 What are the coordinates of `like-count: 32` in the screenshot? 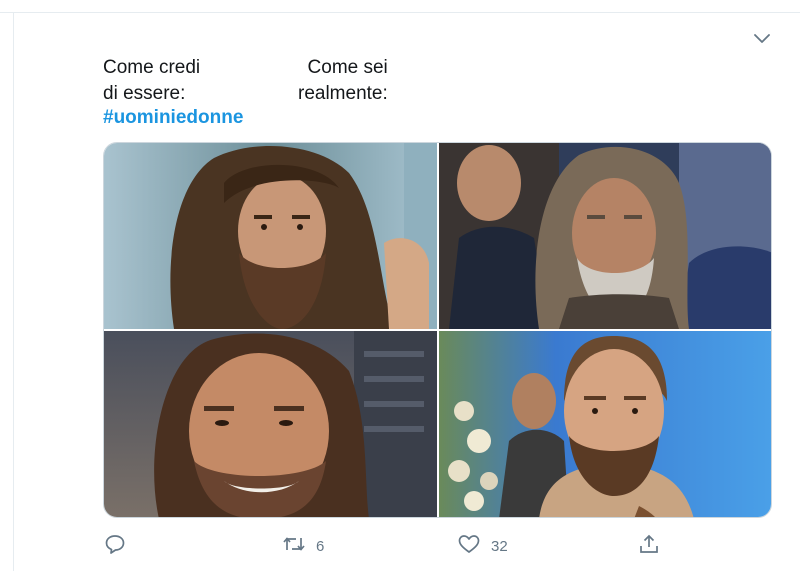 It's located at (499, 546).